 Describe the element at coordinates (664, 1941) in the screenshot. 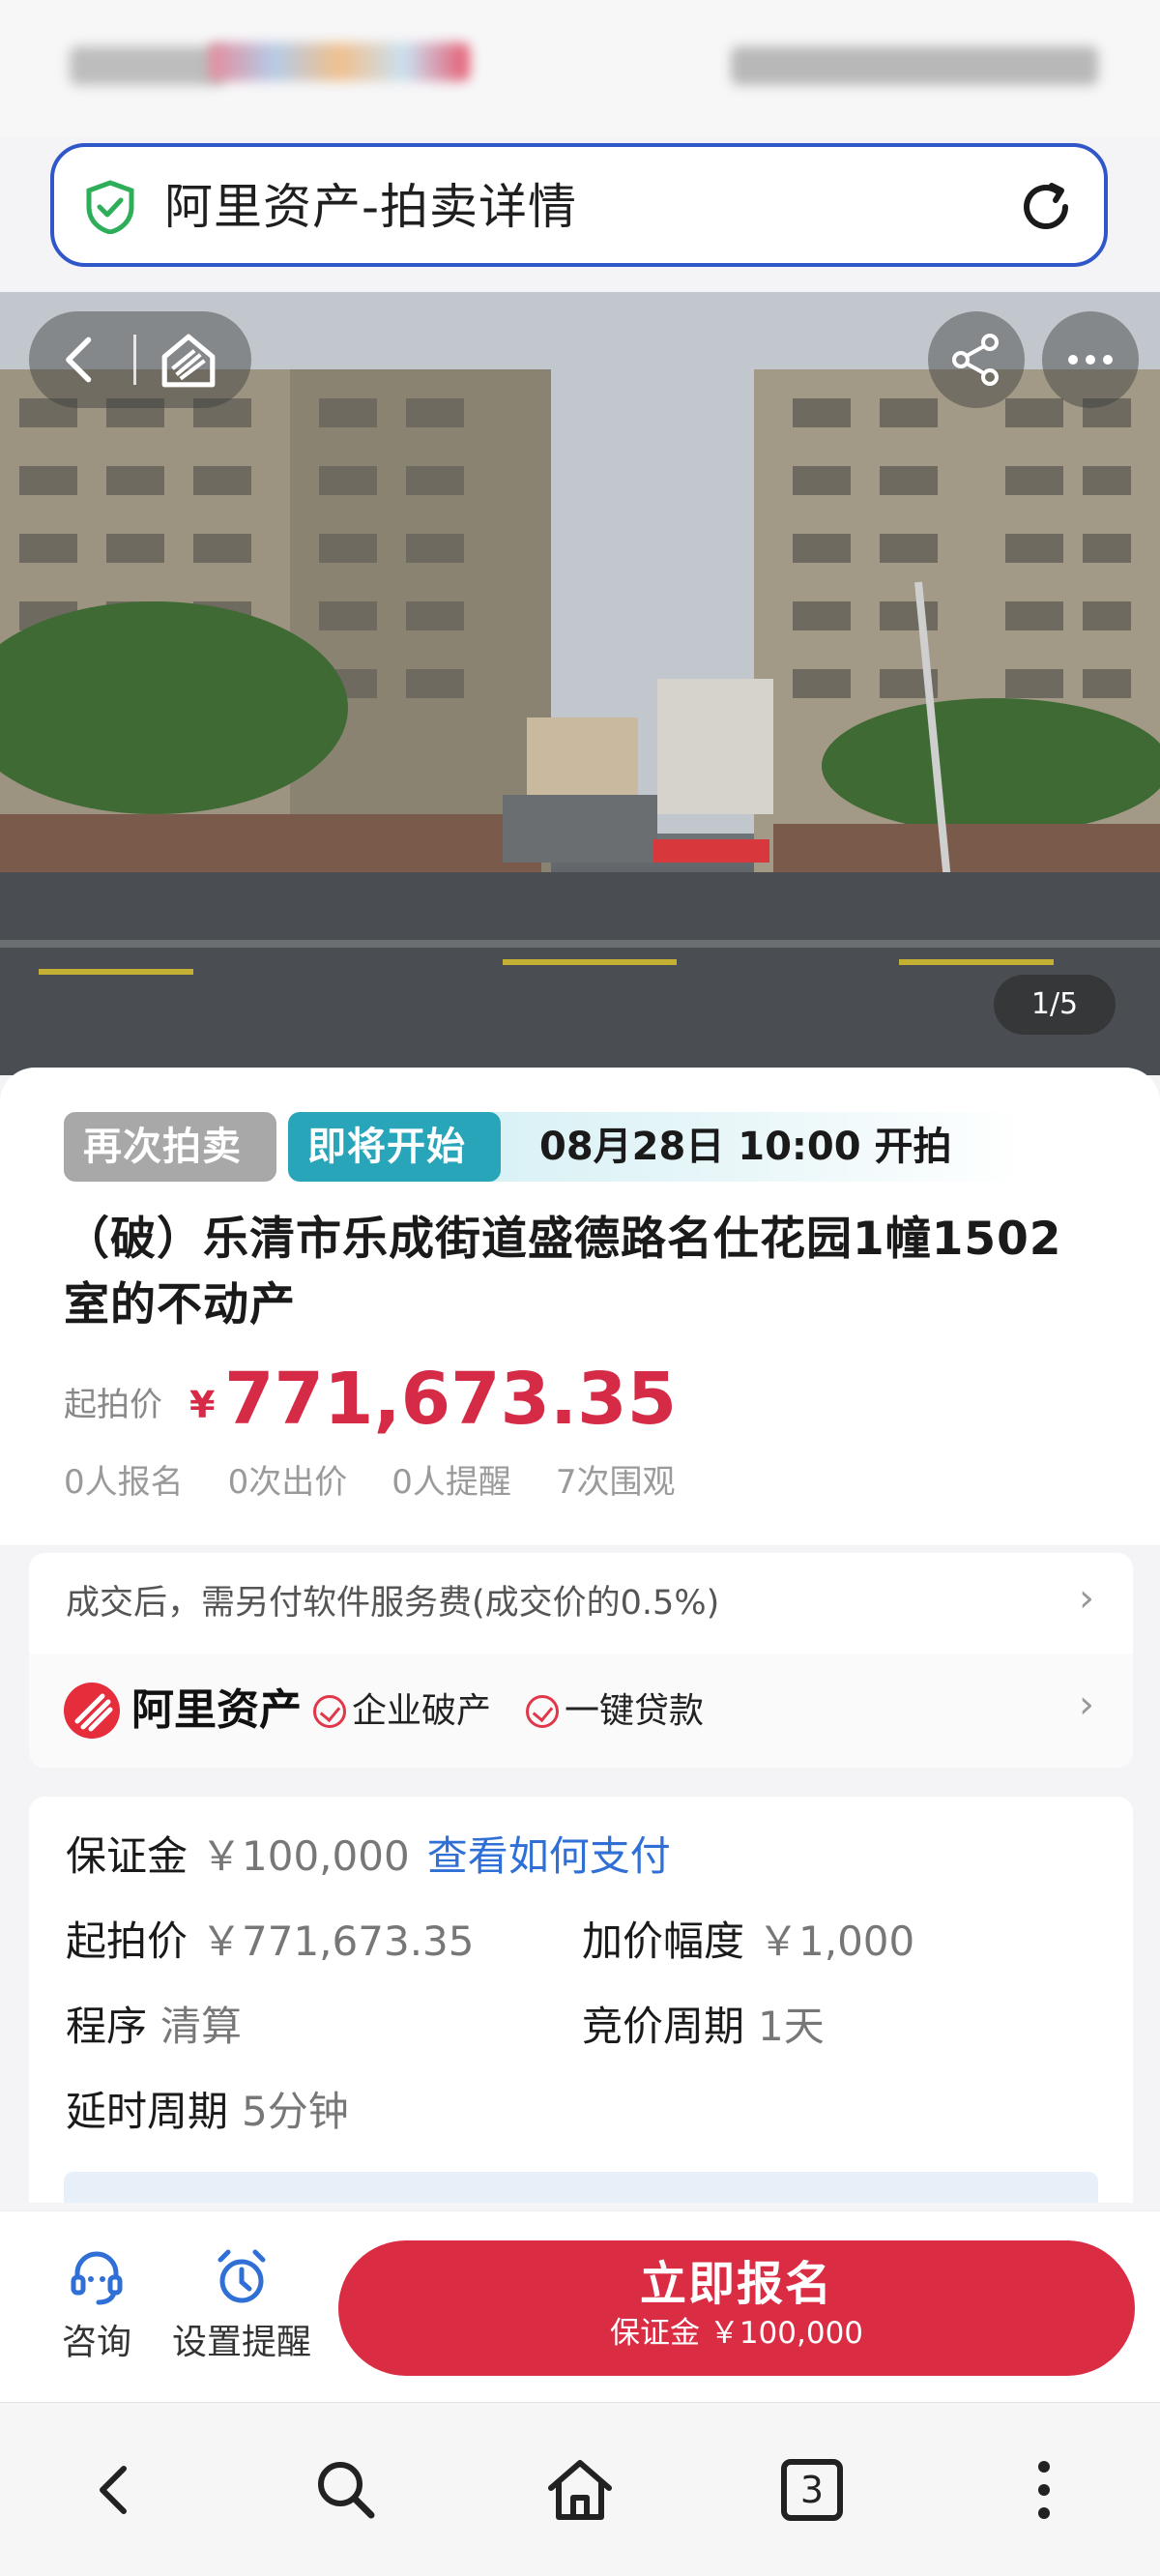

I see `increment-label: 加价幅度` at that location.